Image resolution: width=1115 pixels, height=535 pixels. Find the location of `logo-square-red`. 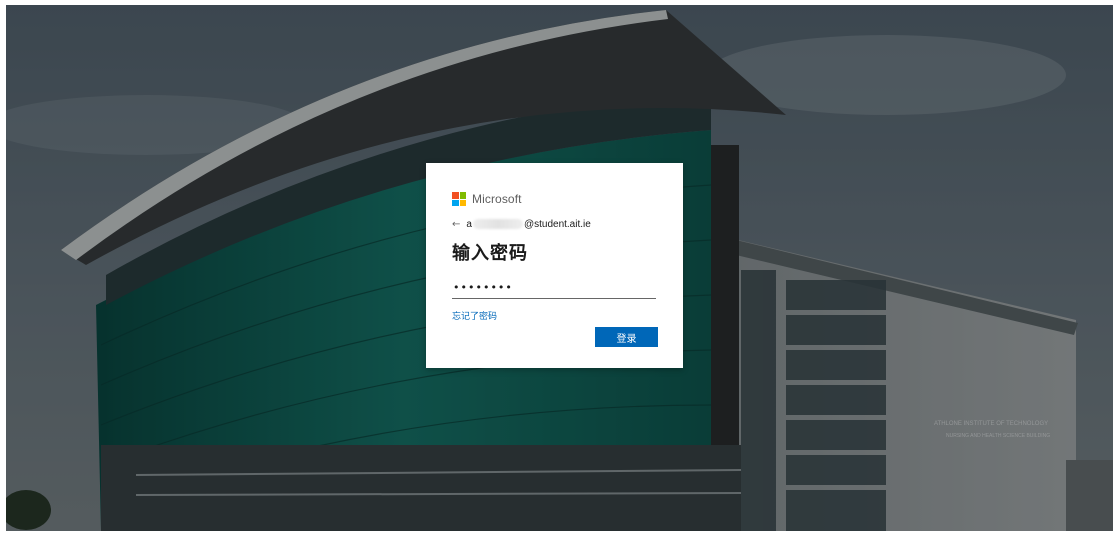

logo-square-red is located at coordinates (455, 195).